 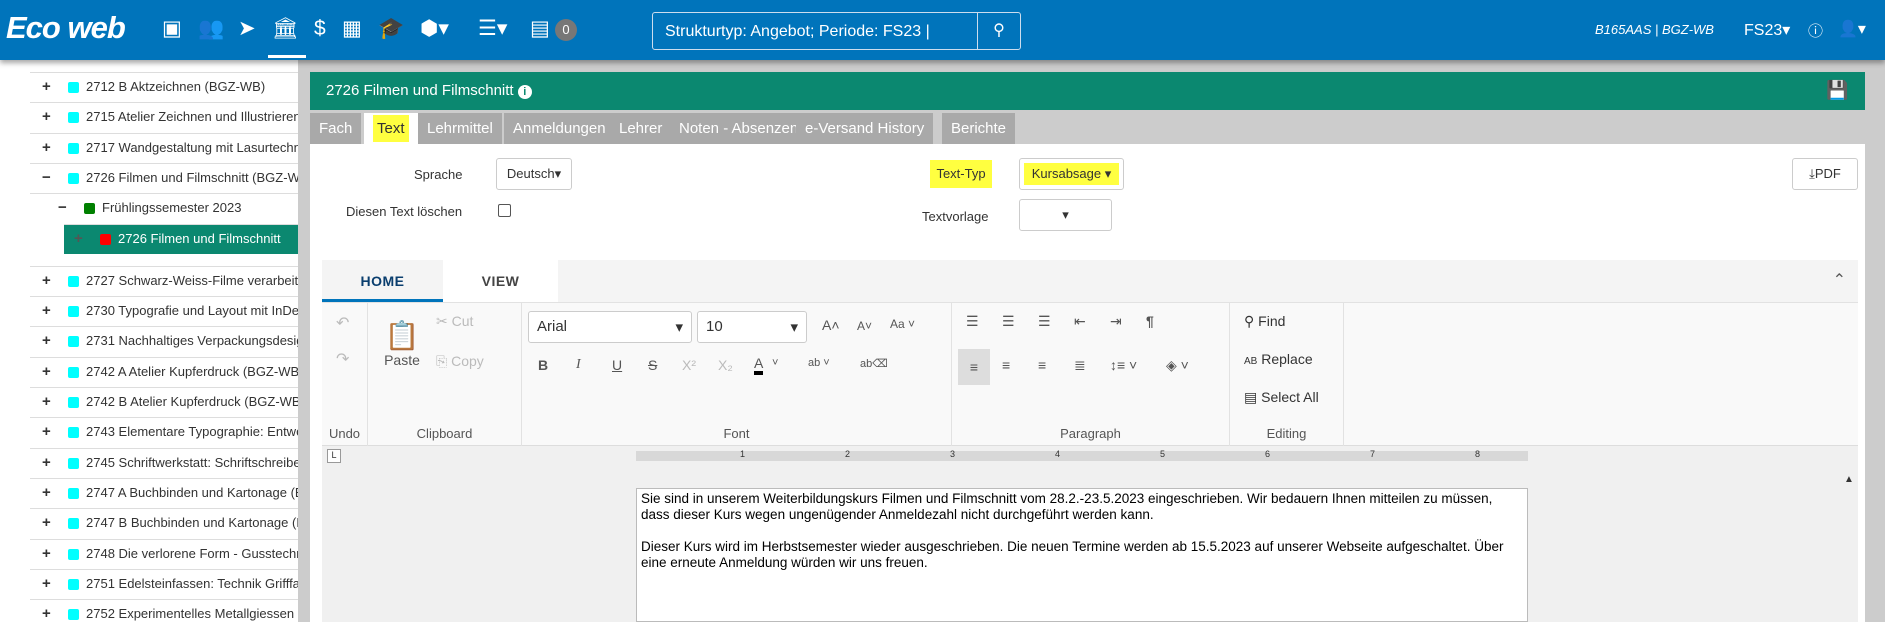 I want to click on tab-berichte: Berichte, so click(x=979, y=128).